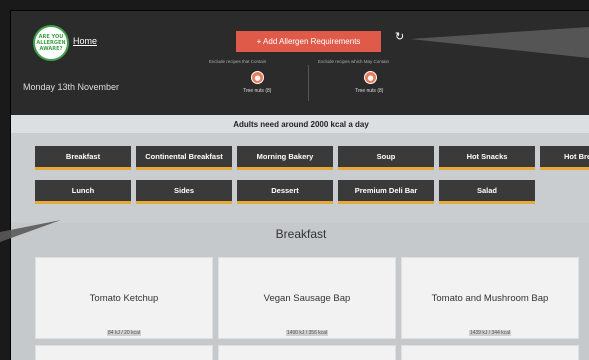 The width and height of the screenshot is (589, 360). Describe the element at coordinates (184, 158) in the screenshot. I see `category-continental-breakfast: Continental Breakfast` at that location.